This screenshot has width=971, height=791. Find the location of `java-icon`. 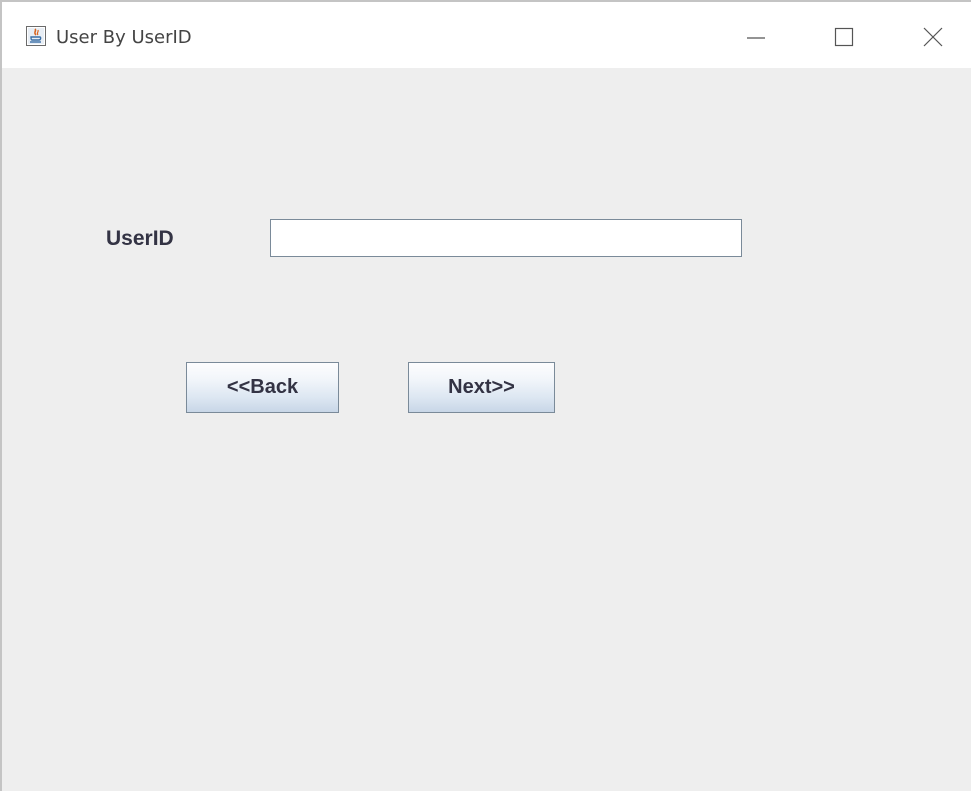

java-icon is located at coordinates (36, 36).